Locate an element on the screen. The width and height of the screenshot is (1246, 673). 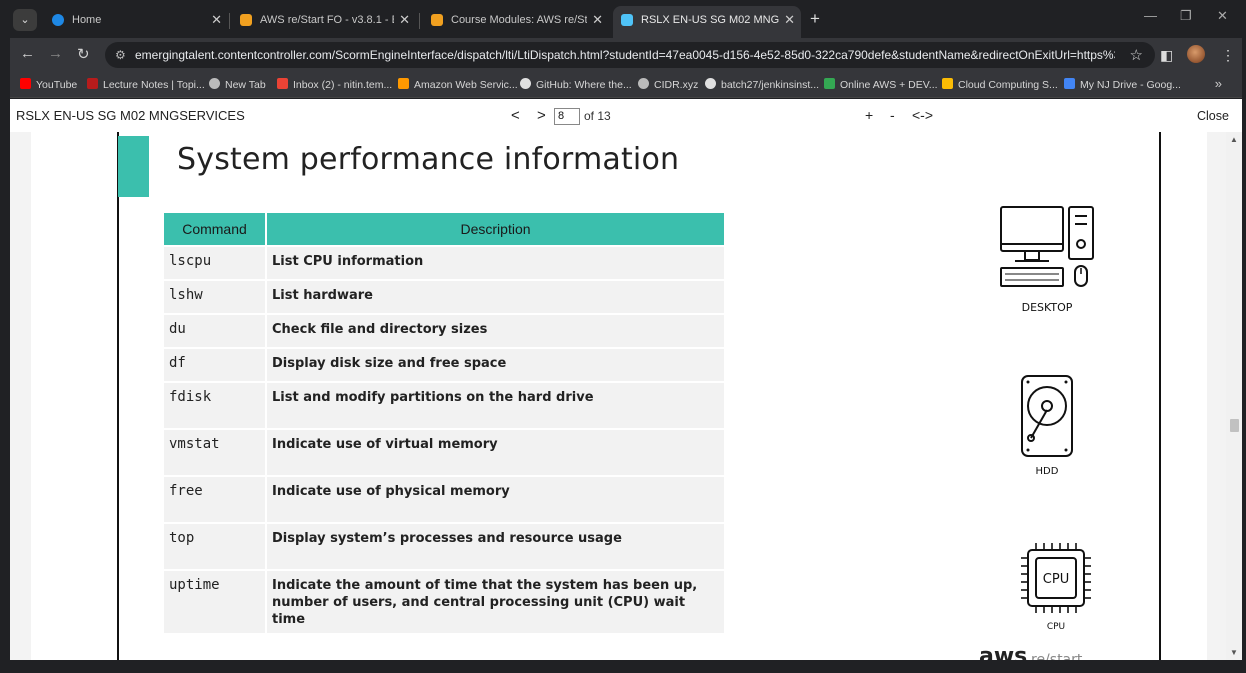
command-cell: lshw is located at coordinates (215, 297).